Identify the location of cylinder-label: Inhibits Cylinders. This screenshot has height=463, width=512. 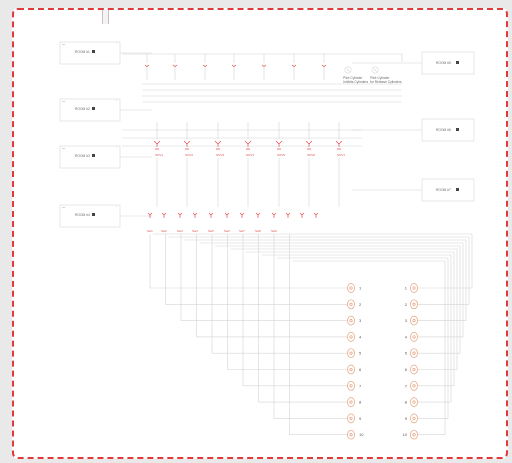
(355, 82).